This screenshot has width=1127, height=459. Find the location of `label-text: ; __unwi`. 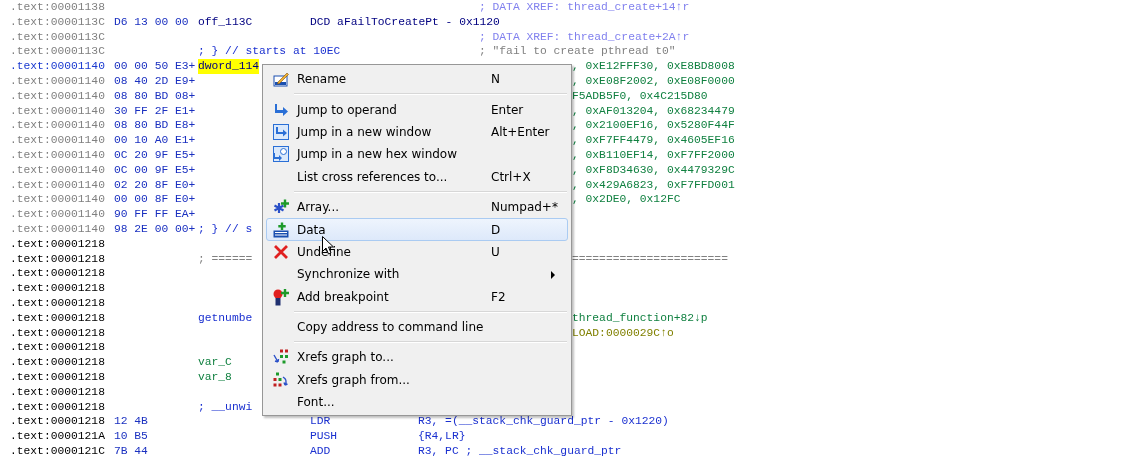

label-text: ; __unwi is located at coordinates (225, 407).